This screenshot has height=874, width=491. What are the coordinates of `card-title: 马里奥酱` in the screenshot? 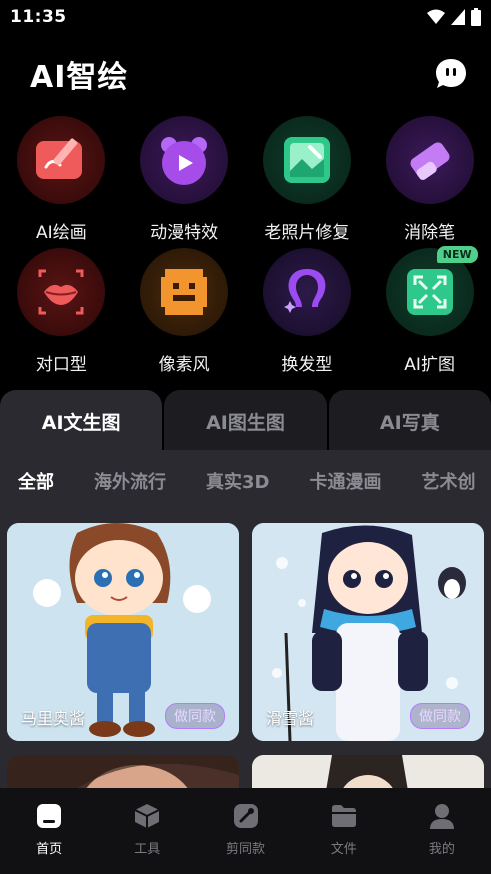 It's located at (53, 718).